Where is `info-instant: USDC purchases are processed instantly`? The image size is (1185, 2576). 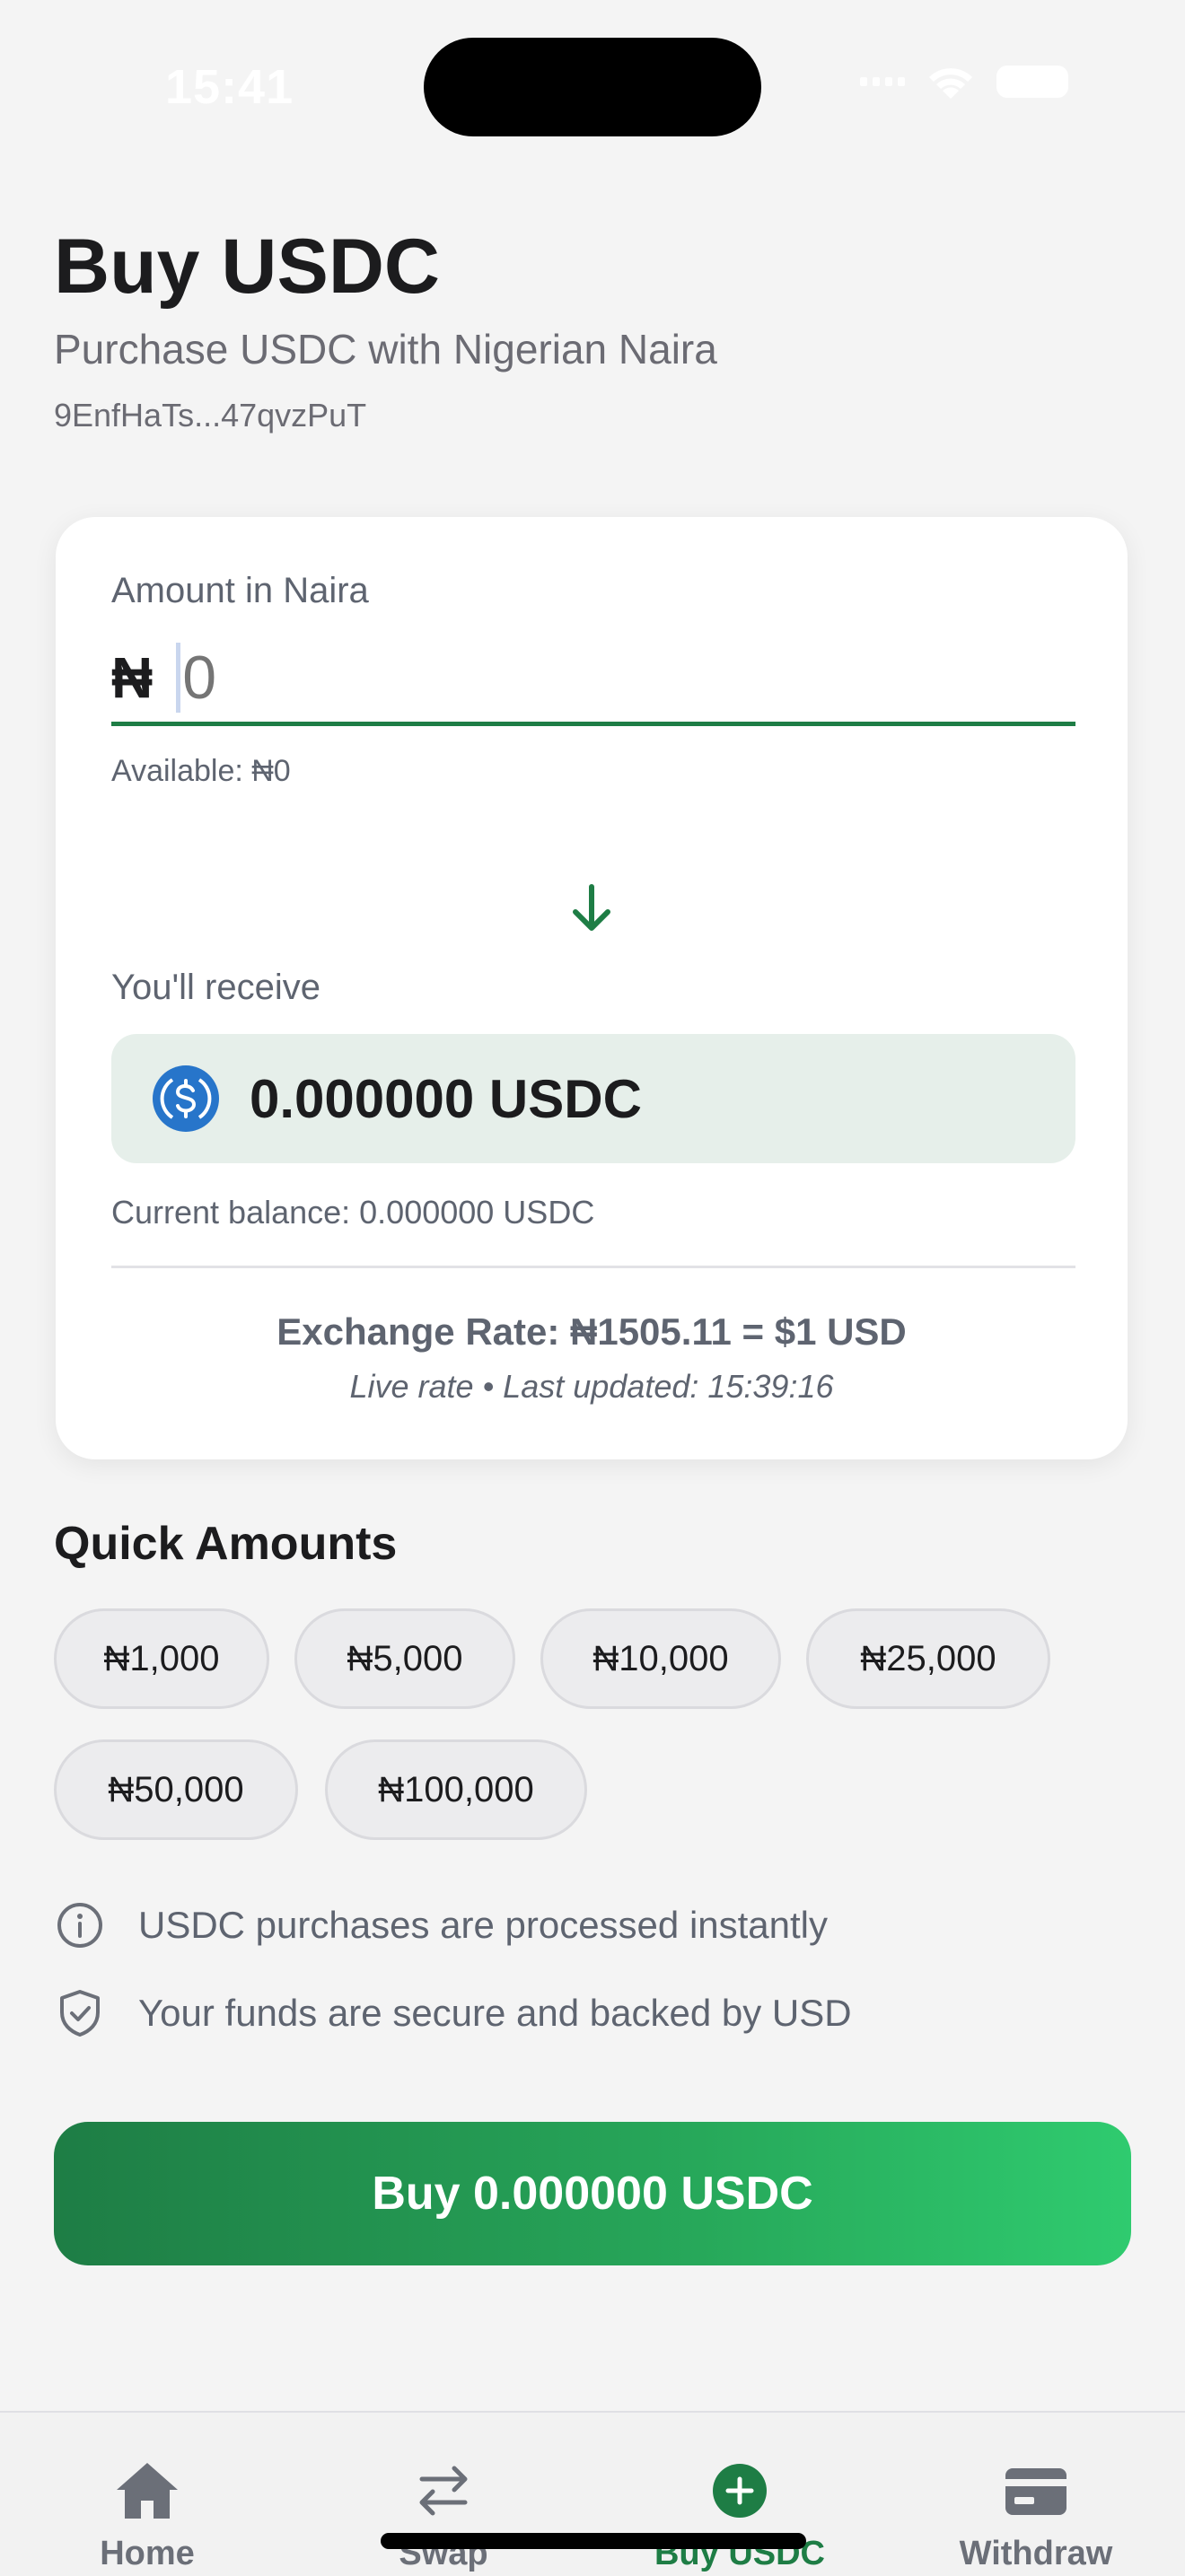 info-instant: USDC purchases are processed instantly is located at coordinates (441, 1925).